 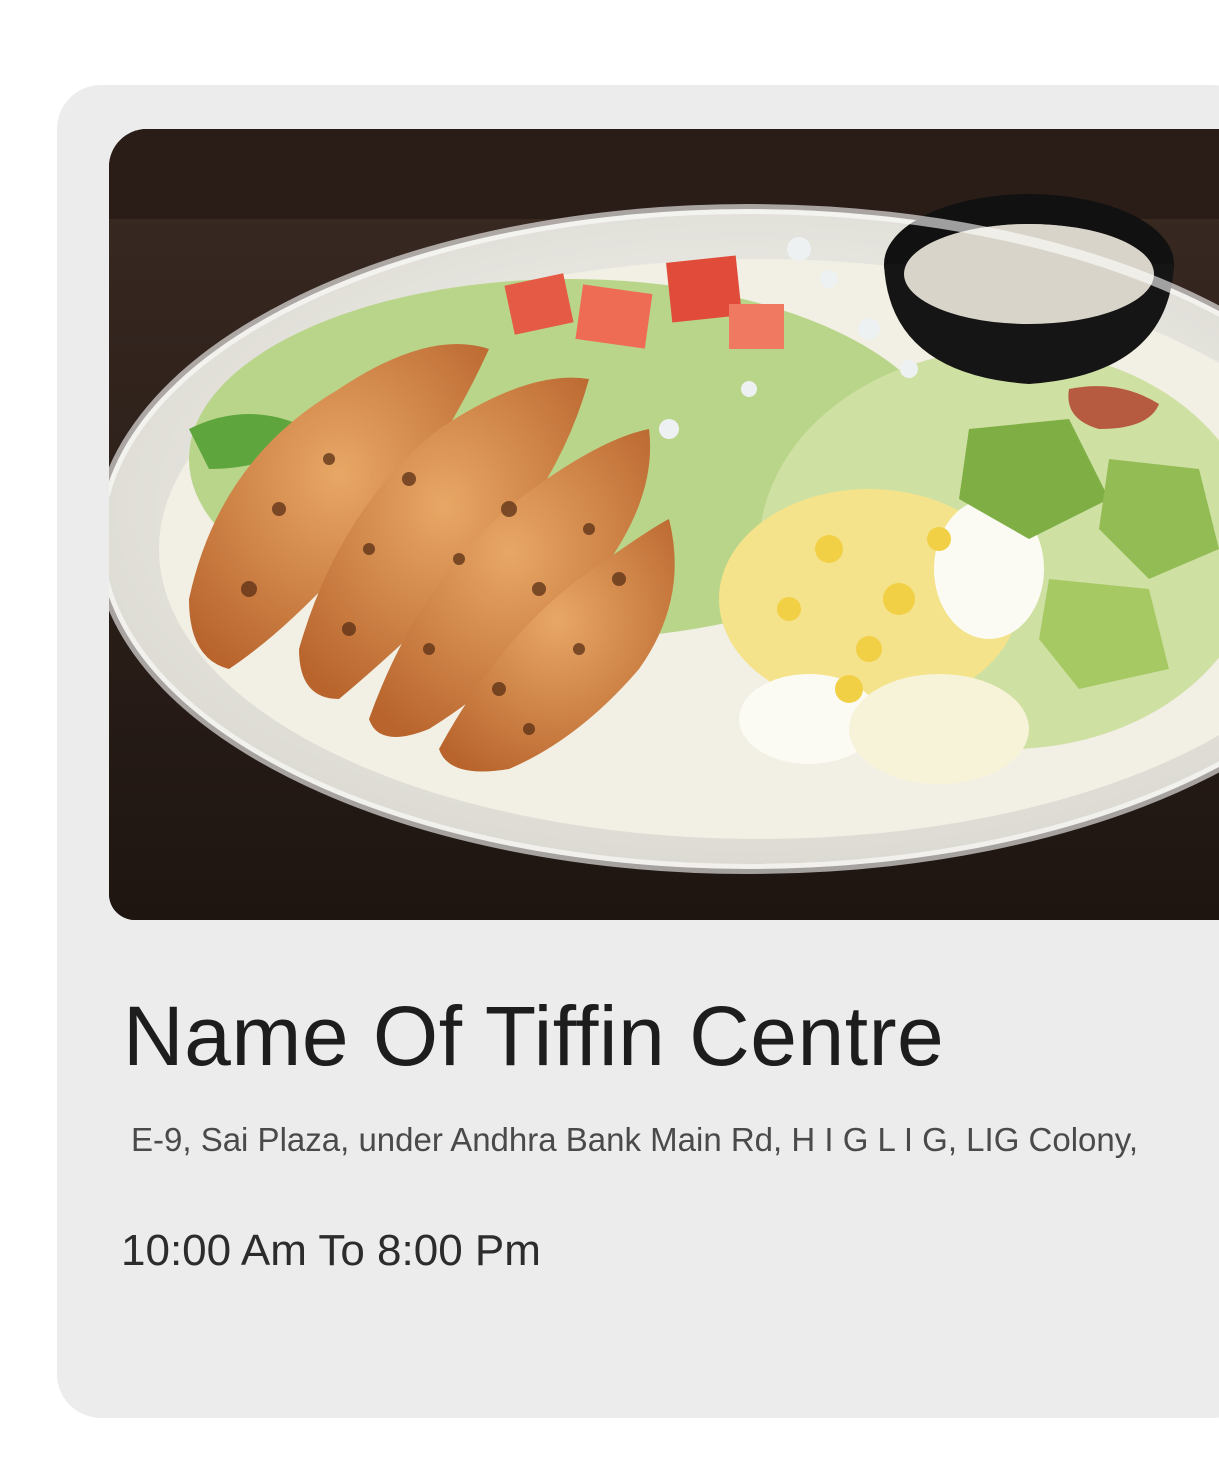 I want to click on tiffin-centre-name: Name Of Tiffin Centre, so click(x=534, y=1036).